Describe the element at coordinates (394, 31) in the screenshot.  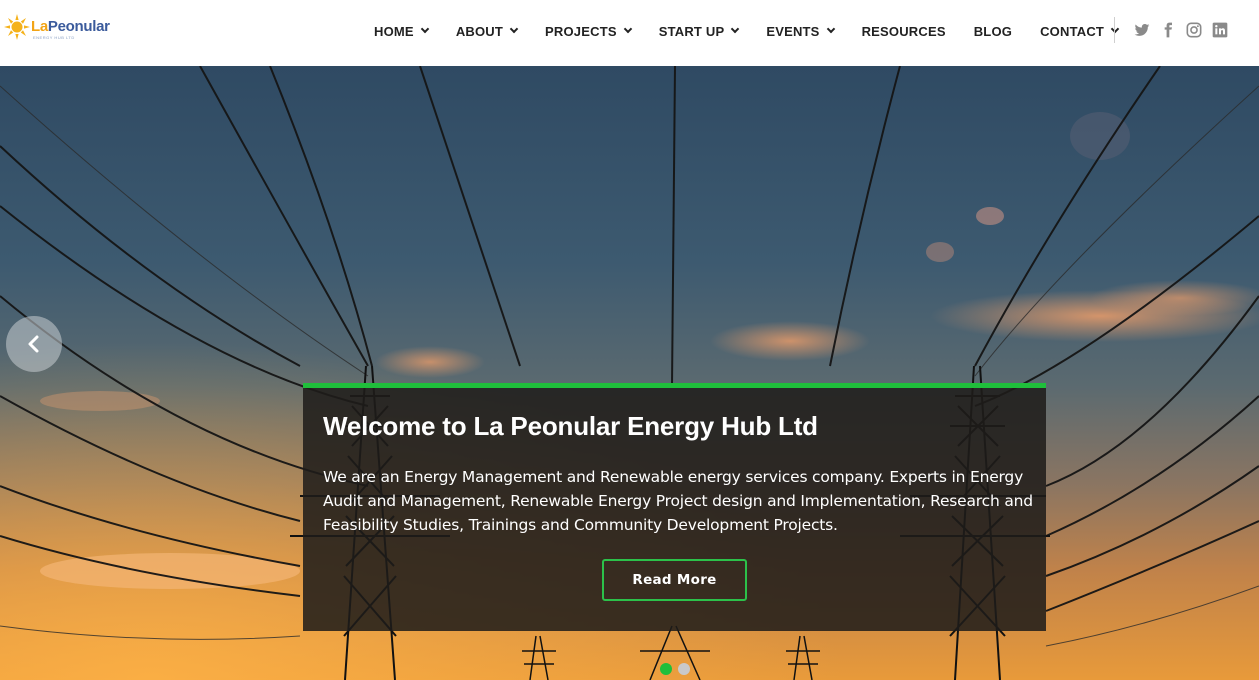
I see `nav-label: HOME` at that location.